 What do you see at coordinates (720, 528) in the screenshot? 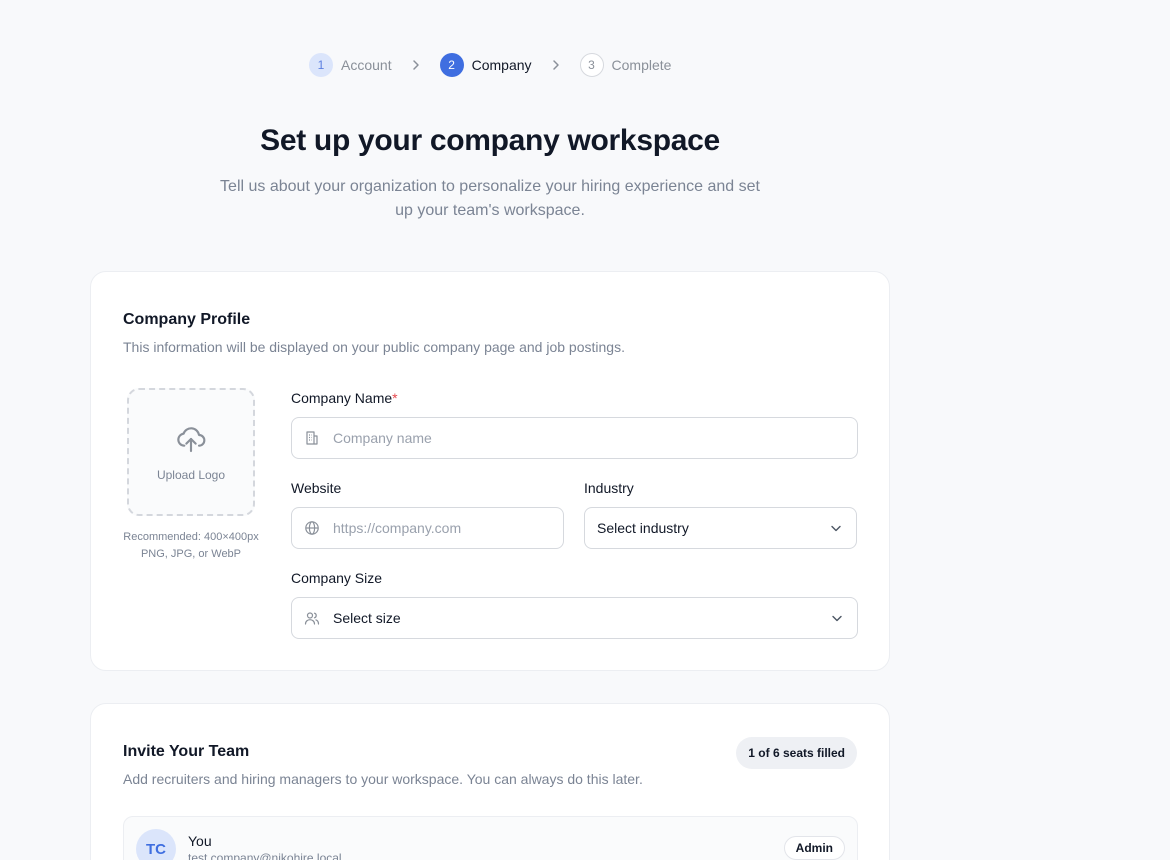
I see `industry-select: Select industry` at bounding box center [720, 528].